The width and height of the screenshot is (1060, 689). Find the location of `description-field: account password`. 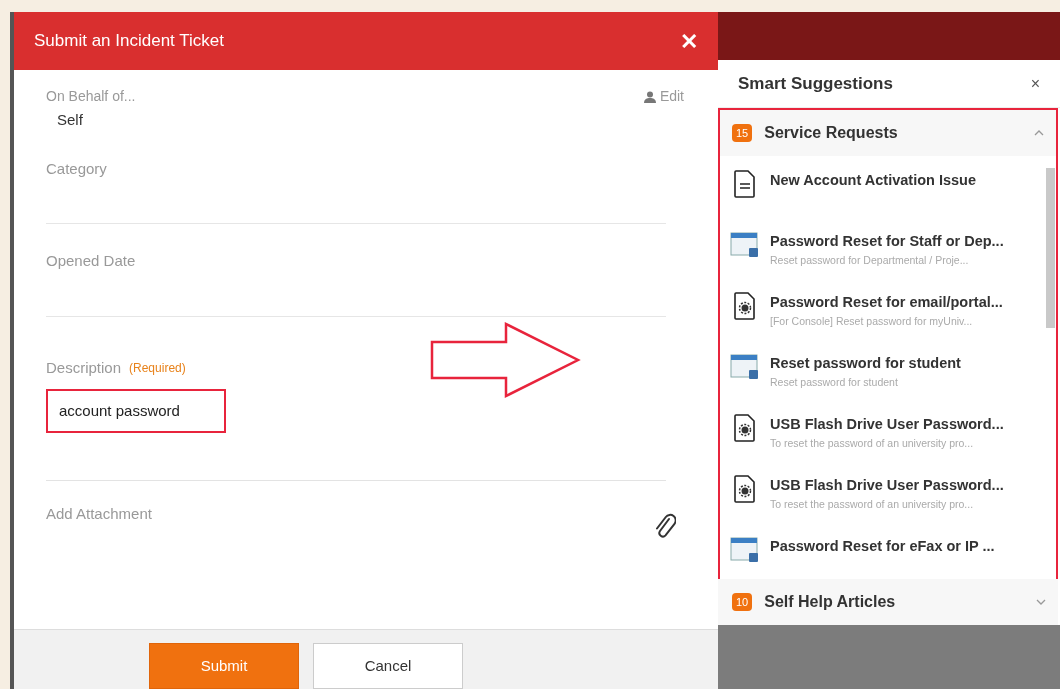

description-field: account password is located at coordinates (356, 435).